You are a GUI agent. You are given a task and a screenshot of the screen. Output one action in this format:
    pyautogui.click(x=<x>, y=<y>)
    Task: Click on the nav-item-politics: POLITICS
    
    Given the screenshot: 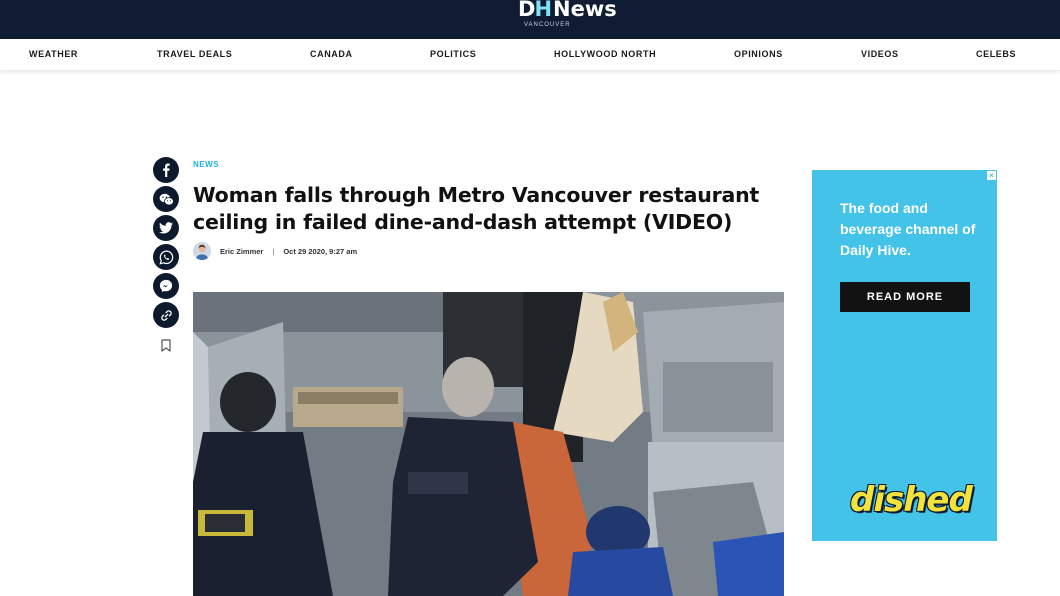 What is the action you would take?
    pyautogui.click(x=453, y=54)
    